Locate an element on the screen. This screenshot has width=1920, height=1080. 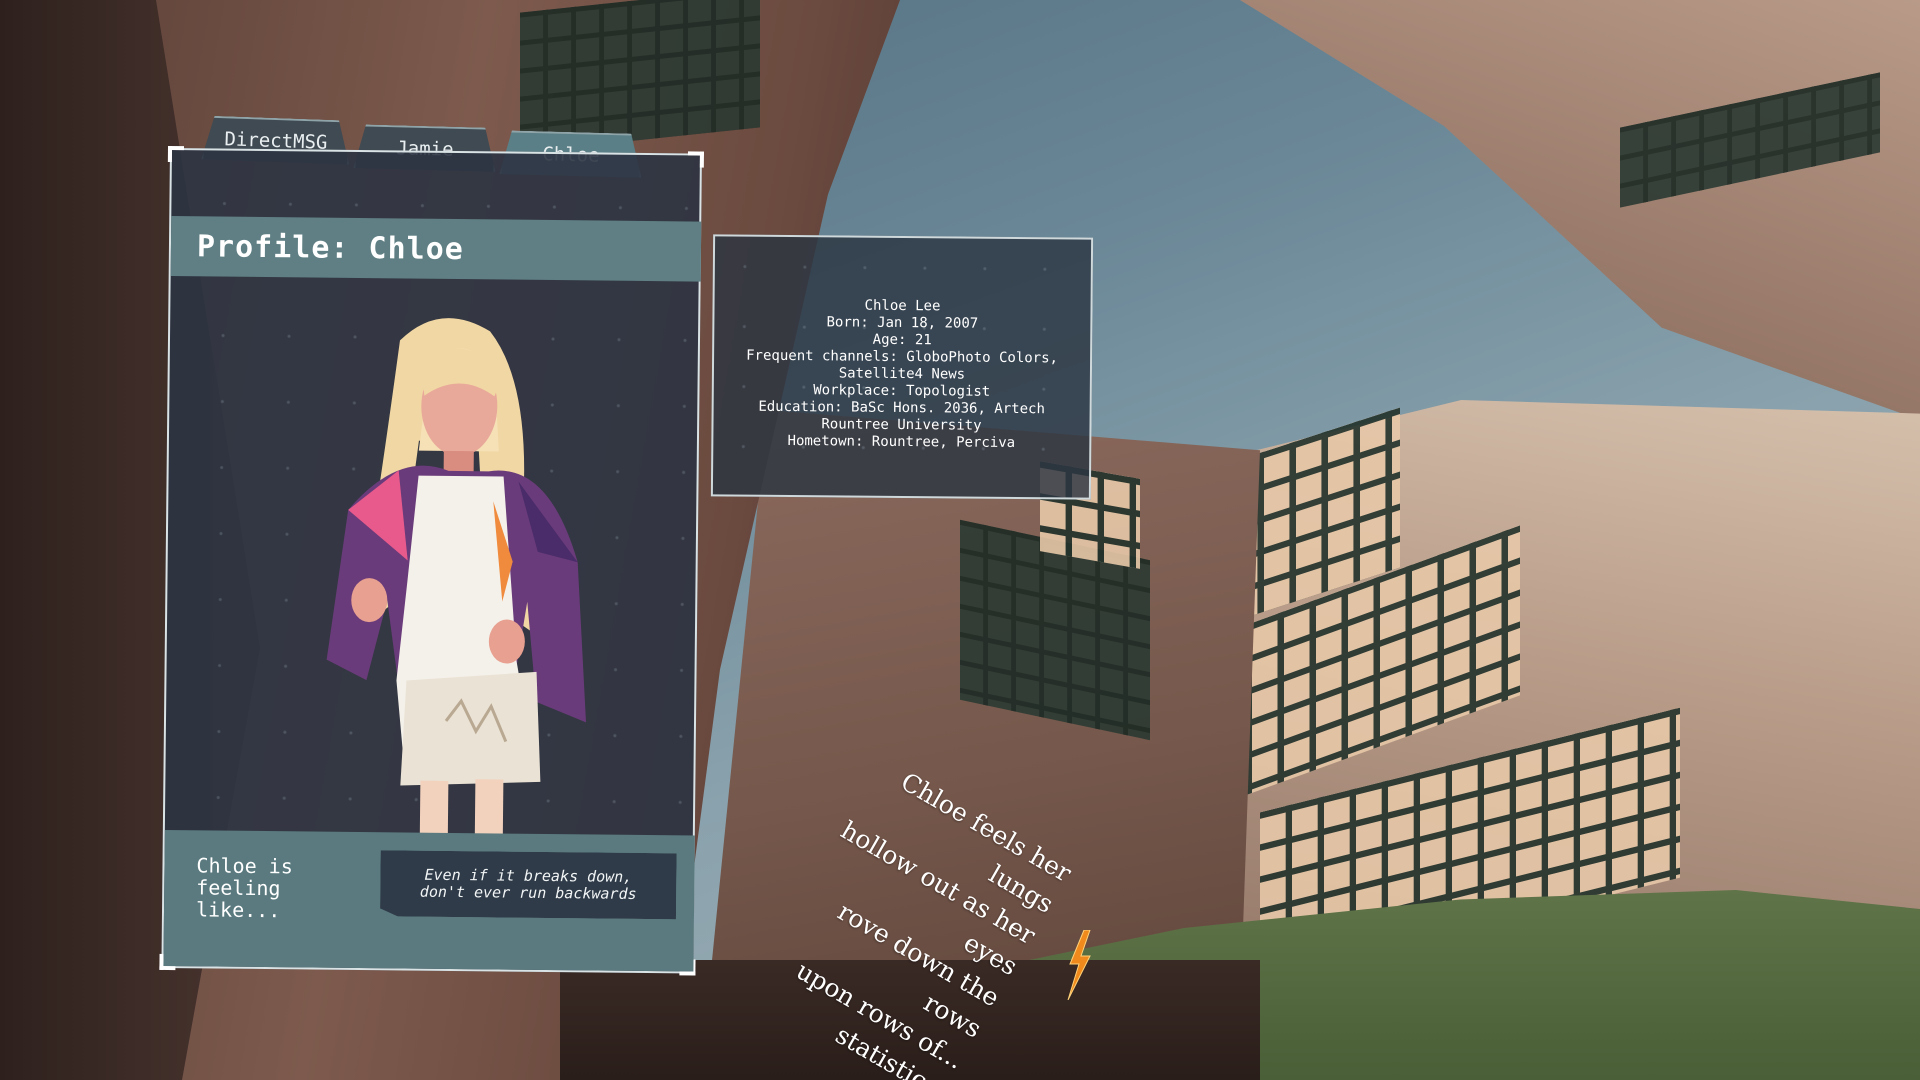
info-education: Education: BaSc Hons. 2036, Artech is located at coordinates (901, 408).